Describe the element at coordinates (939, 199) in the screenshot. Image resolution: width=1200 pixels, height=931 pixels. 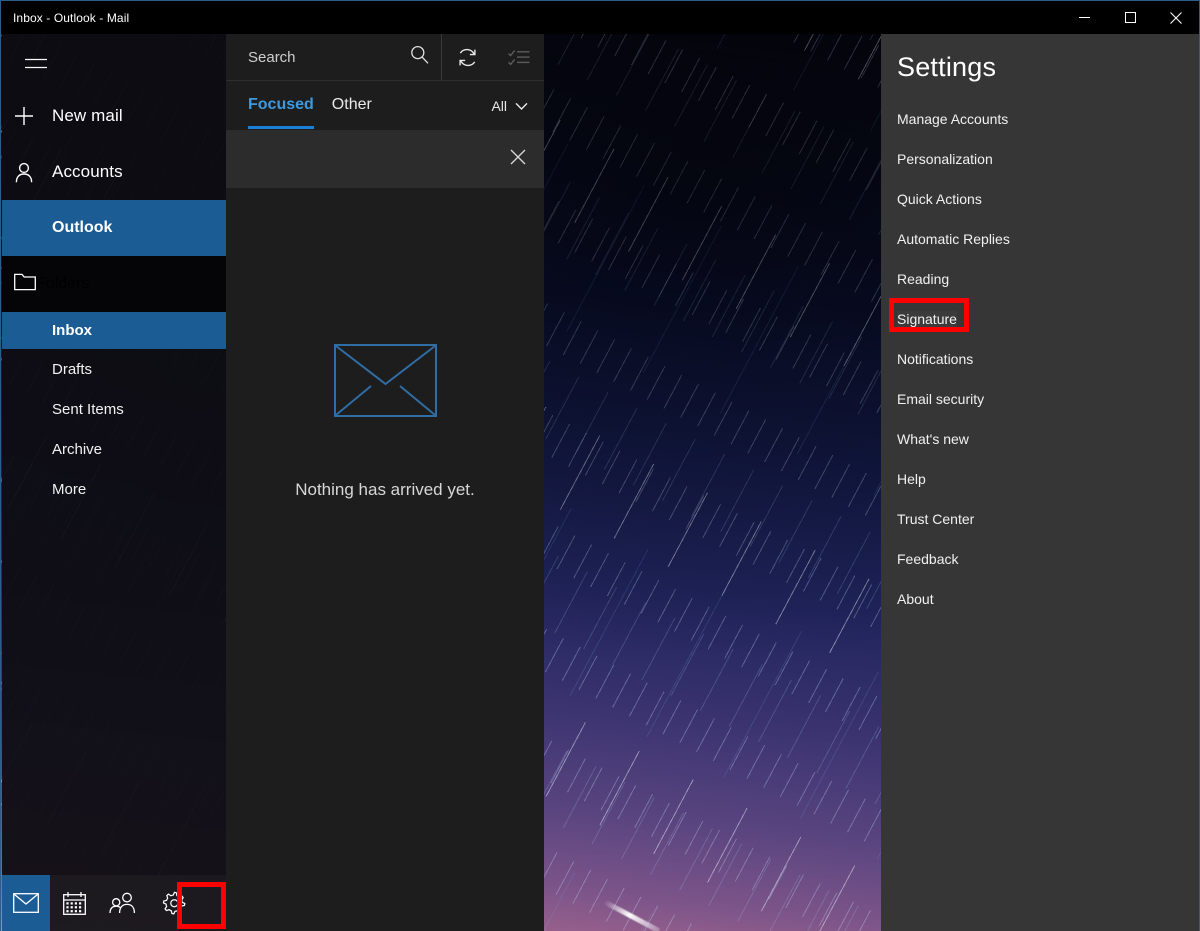
I see `settings-item-label: Quick Actions` at that location.